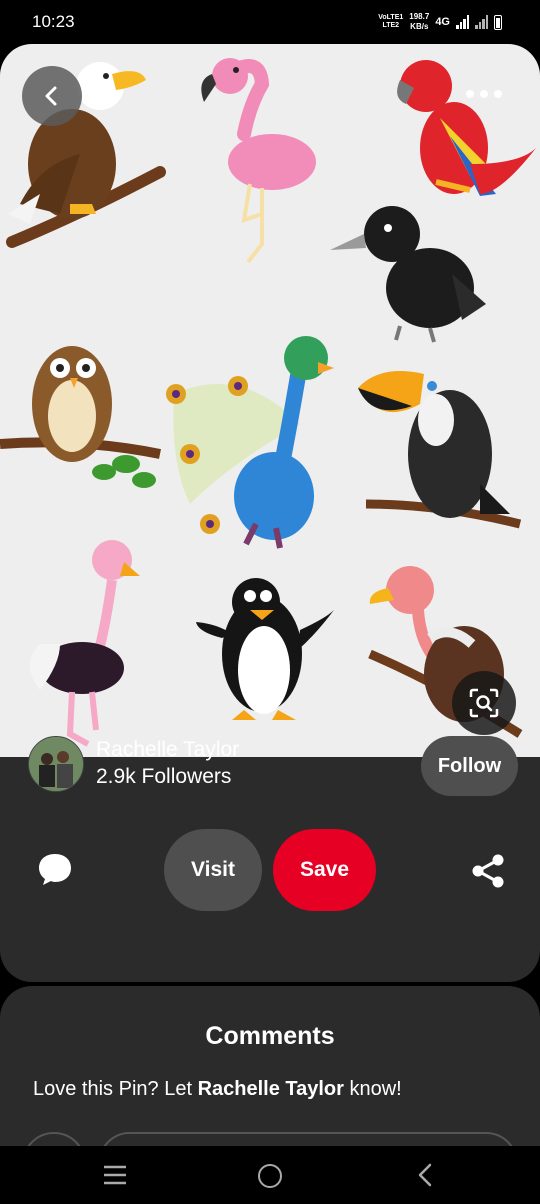 The width and height of the screenshot is (540, 1204). I want to click on ostrich-illustration, so click(85, 643).